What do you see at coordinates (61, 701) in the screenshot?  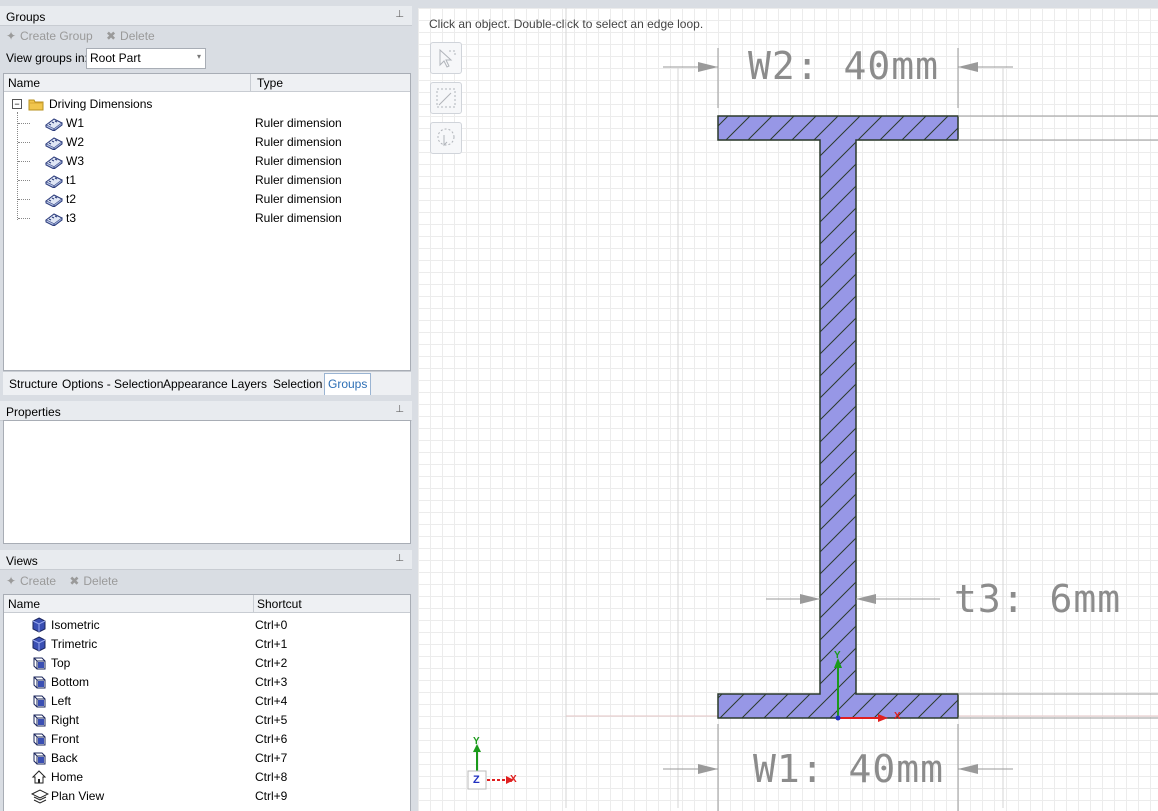 I see `view-item-name: Left` at bounding box center [61, 701].